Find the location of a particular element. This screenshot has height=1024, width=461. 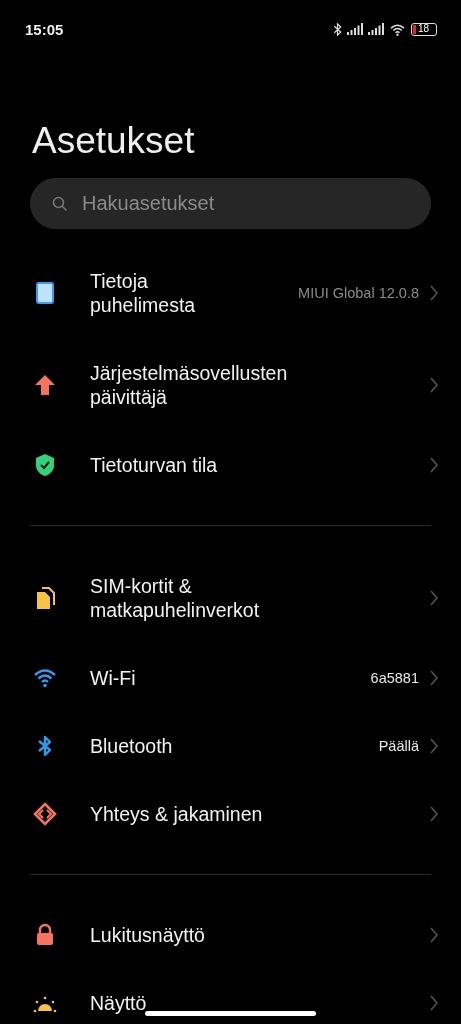

page-title: Asetukset is located at coordinates (114, 141).